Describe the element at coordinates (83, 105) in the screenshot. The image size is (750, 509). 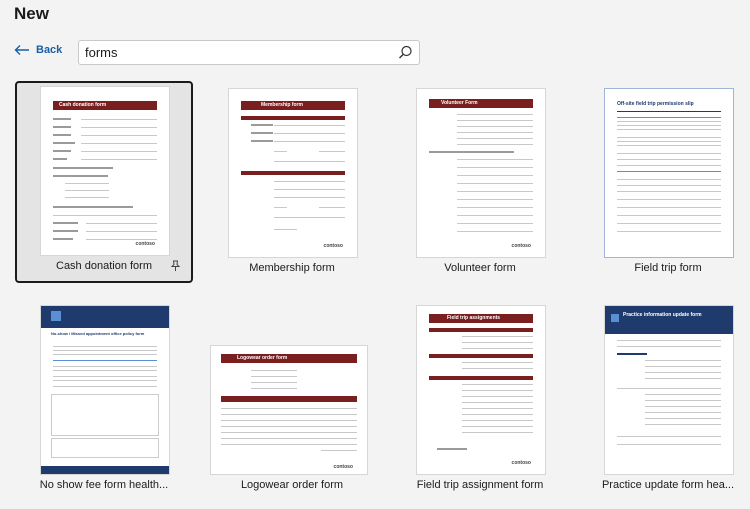
I see `thumb-heading: Cash donation form` at that location.